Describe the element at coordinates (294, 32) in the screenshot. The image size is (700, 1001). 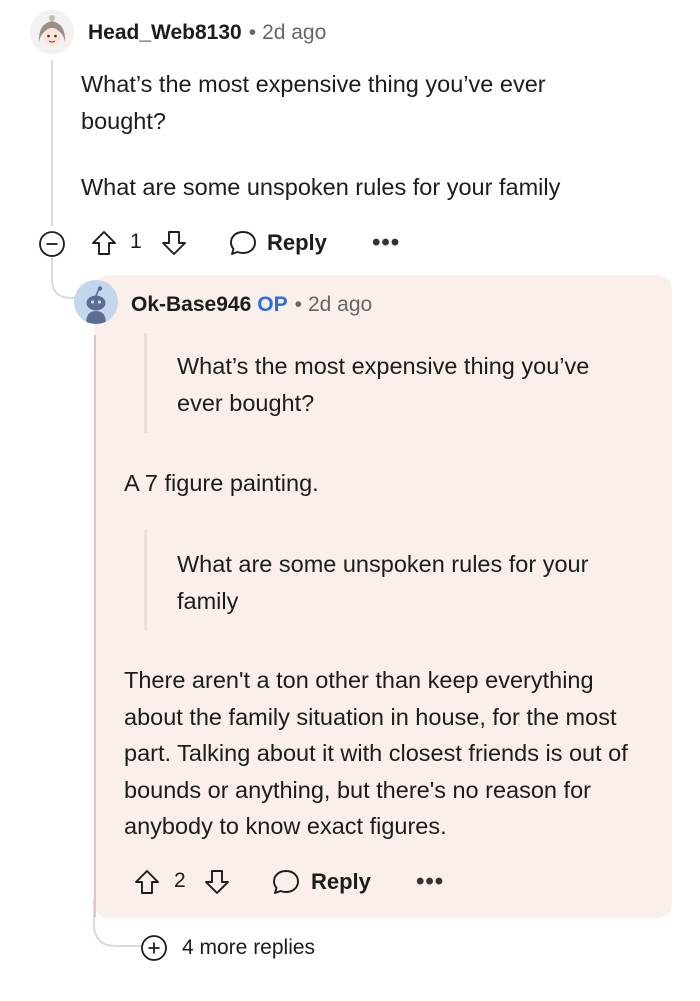
I see `timestamp: 2d ago` at that location.